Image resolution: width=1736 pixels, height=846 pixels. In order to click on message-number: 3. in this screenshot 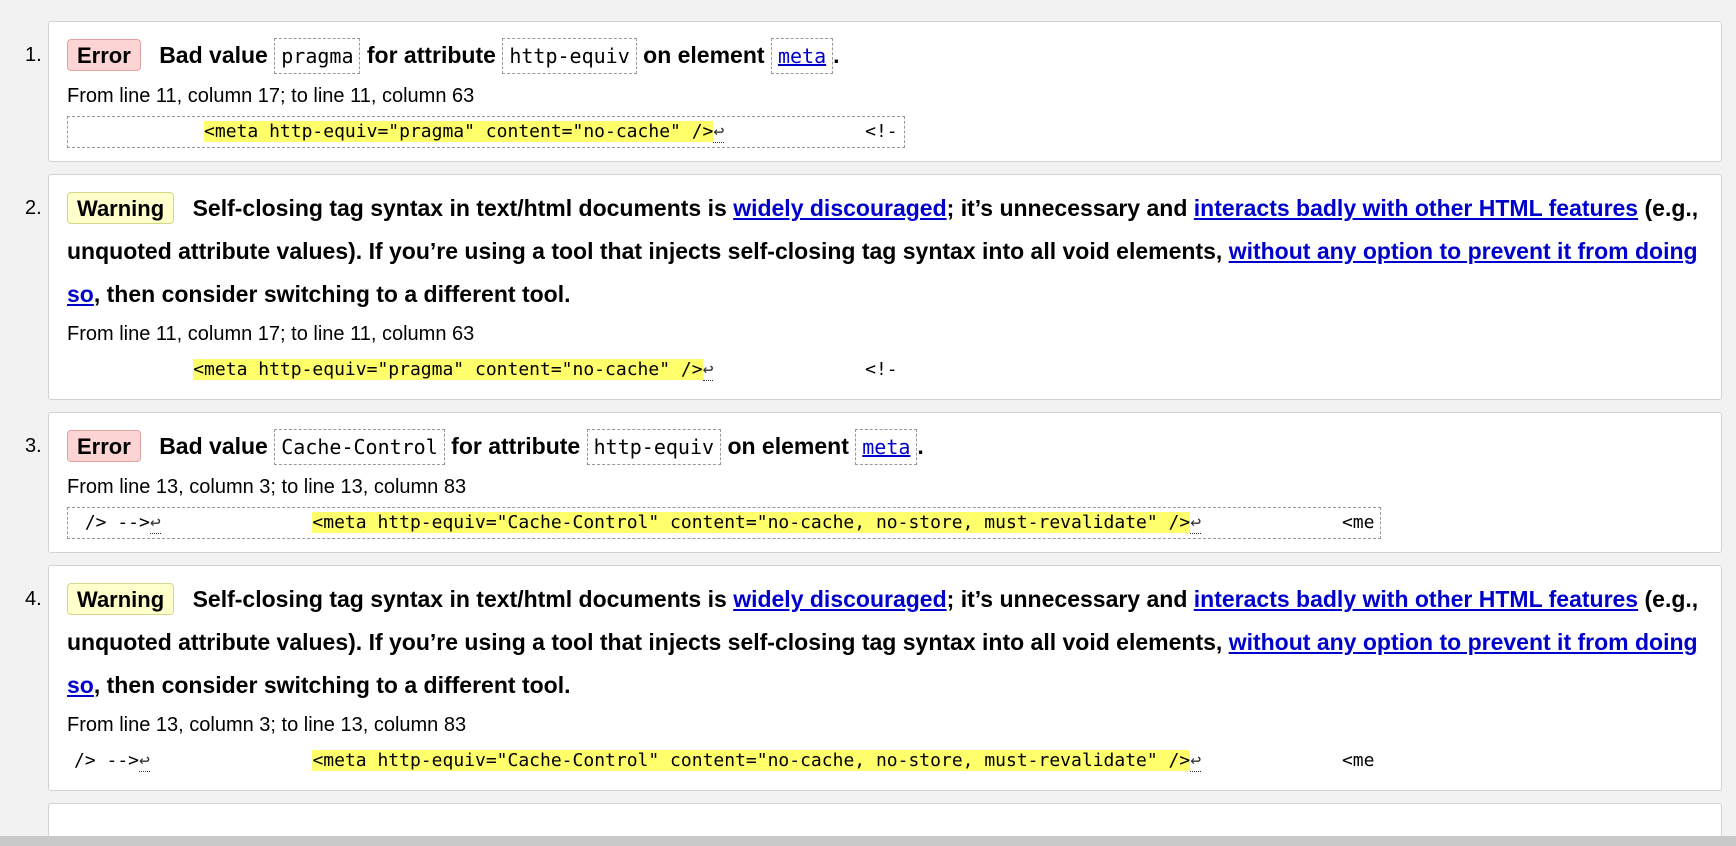, I will do `click(33, 446)`.